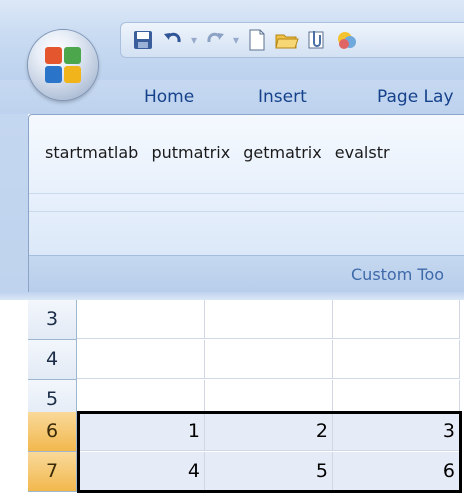 The image size is (464, 497). What do you see at coordinates (91, 152) in the screenshot?
I see `startmatlab-command: startmatlab` at bounding box center [91, 152].